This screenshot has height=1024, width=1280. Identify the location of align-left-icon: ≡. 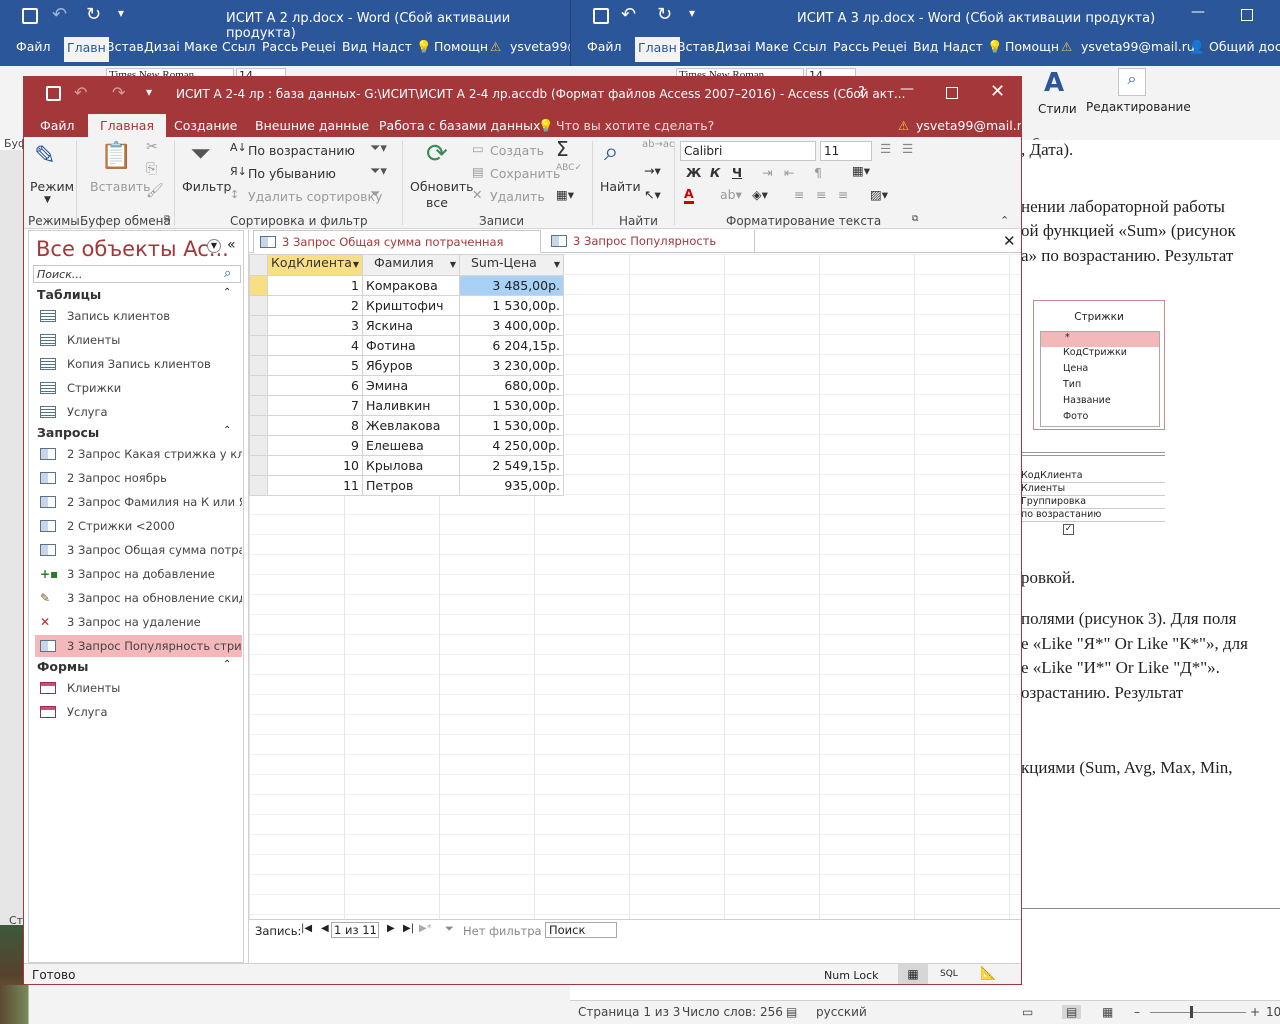
(799, 194).